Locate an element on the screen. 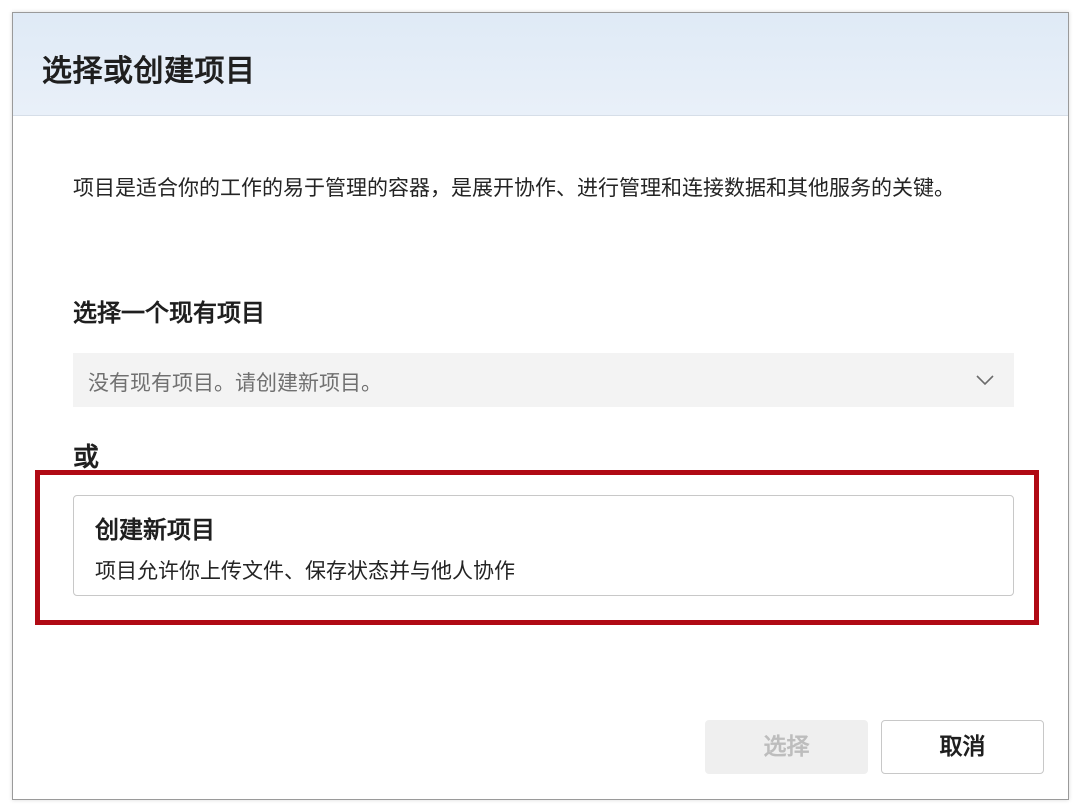  or-separator-label: 或 is located at coordinates (86, 458).